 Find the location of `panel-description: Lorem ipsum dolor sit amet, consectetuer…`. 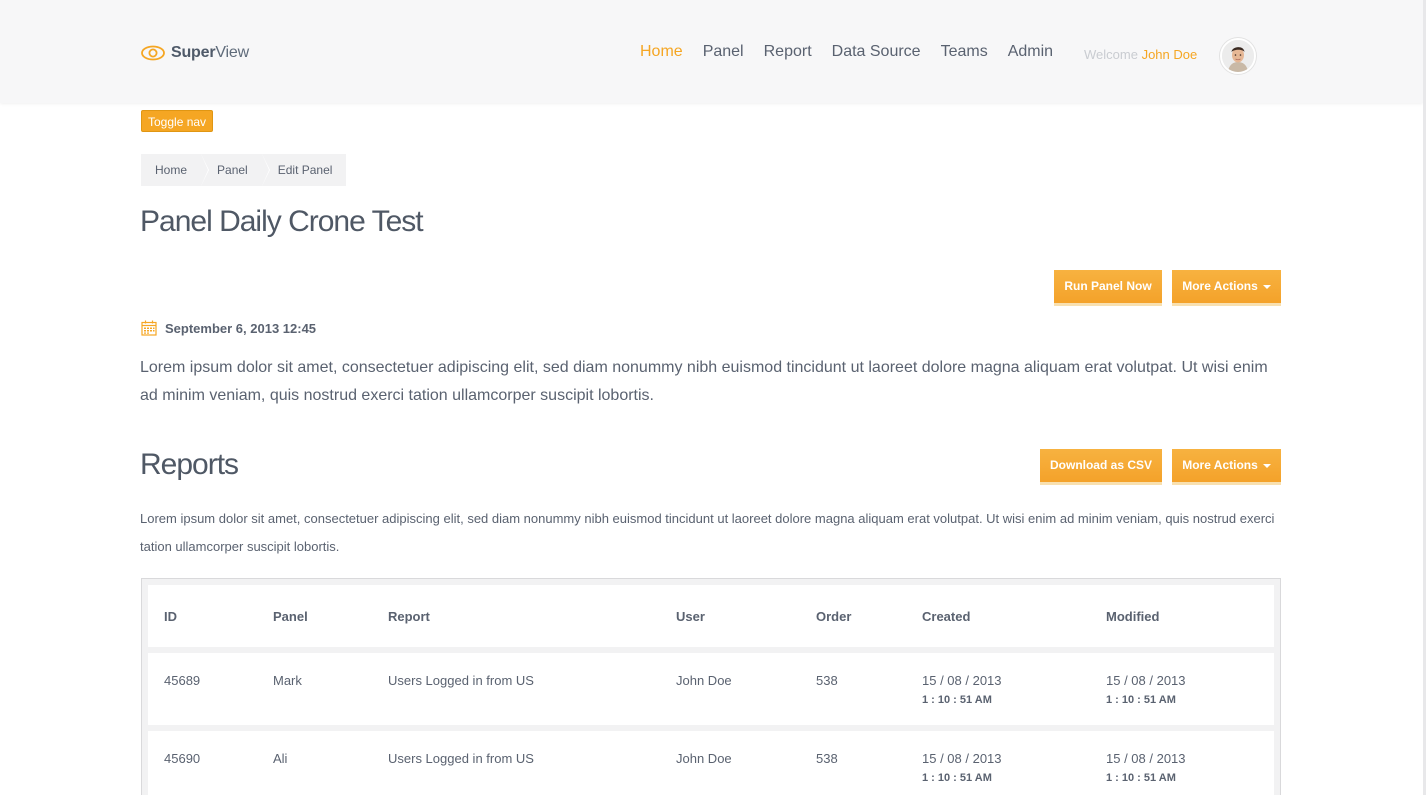

panel-description: Lorem ipsum dolor sit amet, consectetuer… is located at coordinates (704, 381).